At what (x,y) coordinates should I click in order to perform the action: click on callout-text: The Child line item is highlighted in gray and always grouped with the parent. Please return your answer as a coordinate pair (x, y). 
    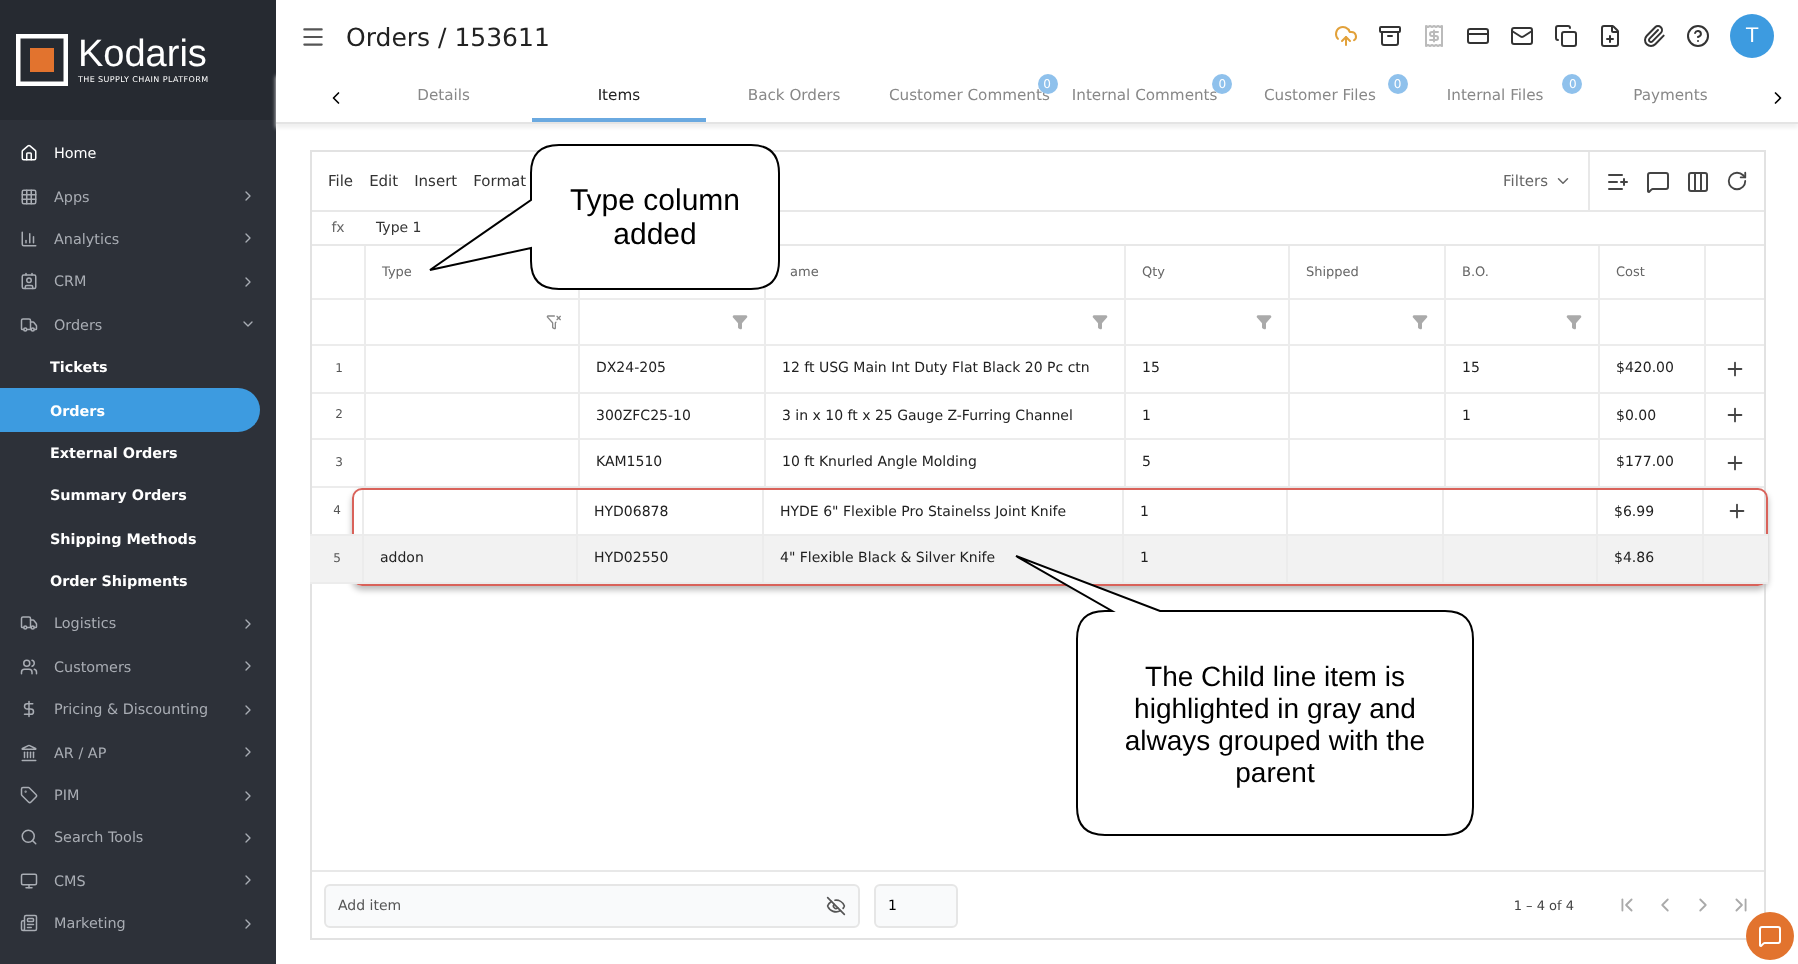
    Looking at the image, I should click on (1275, 723).